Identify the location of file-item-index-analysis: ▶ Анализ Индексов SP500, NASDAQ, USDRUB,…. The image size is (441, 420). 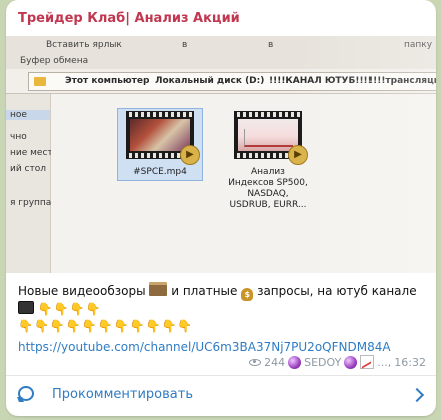
(268, 161).